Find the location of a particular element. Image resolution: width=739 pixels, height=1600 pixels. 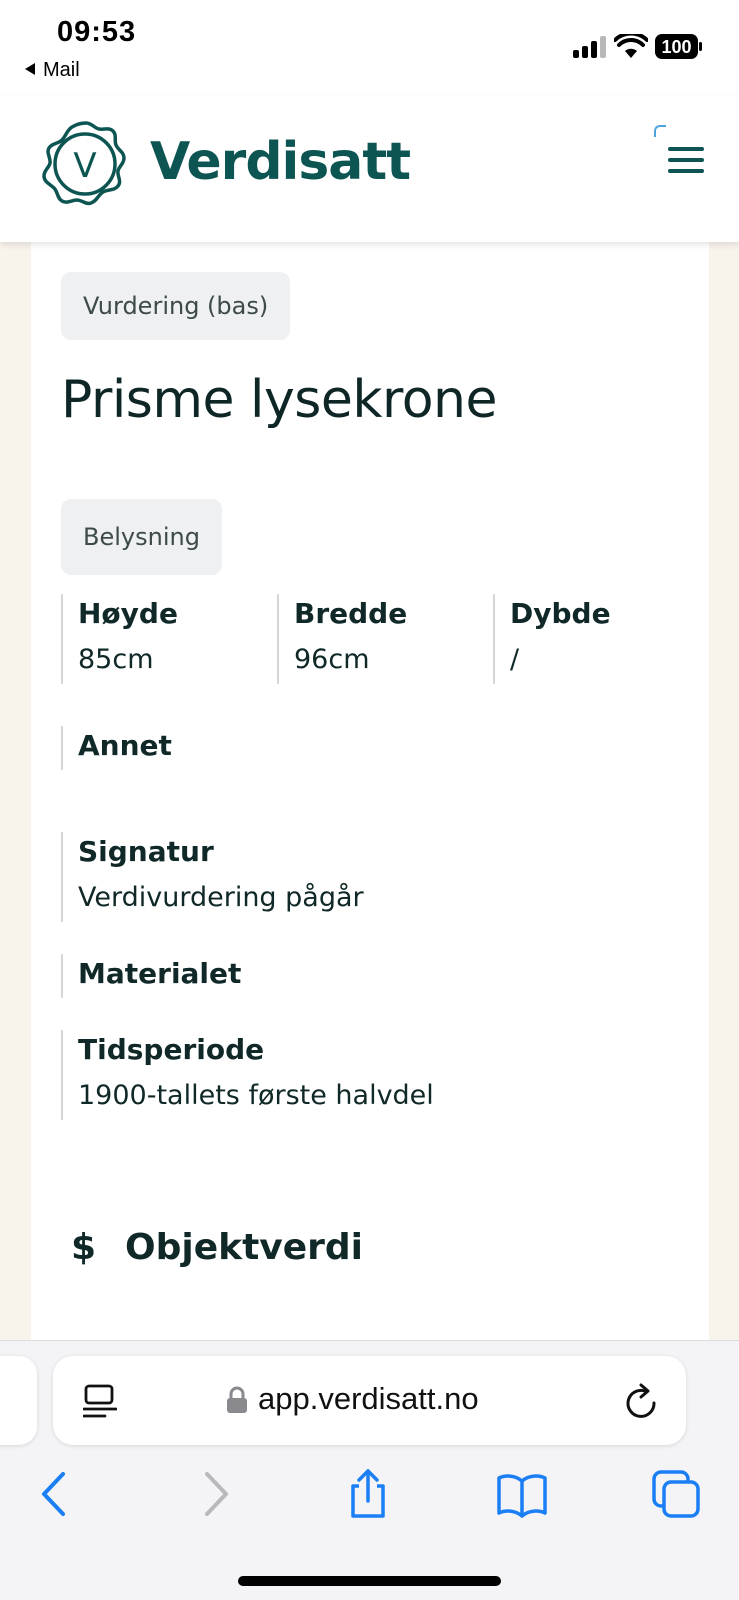

verdisatt-seal-logo-icon: V is located at coordinates (86, 165).